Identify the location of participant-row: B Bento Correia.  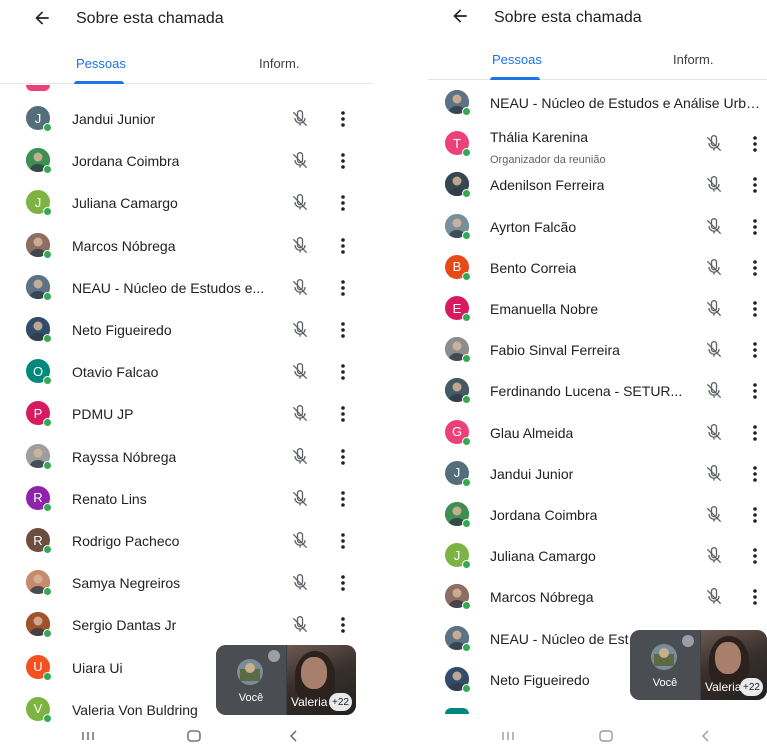
(597, 269).